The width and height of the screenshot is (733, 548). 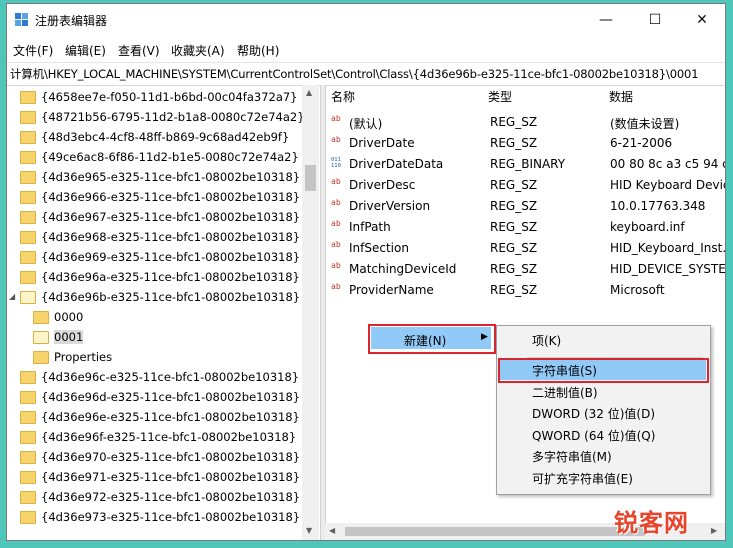 I want to click on tree-node: Properties, so click(x=72, y=357).